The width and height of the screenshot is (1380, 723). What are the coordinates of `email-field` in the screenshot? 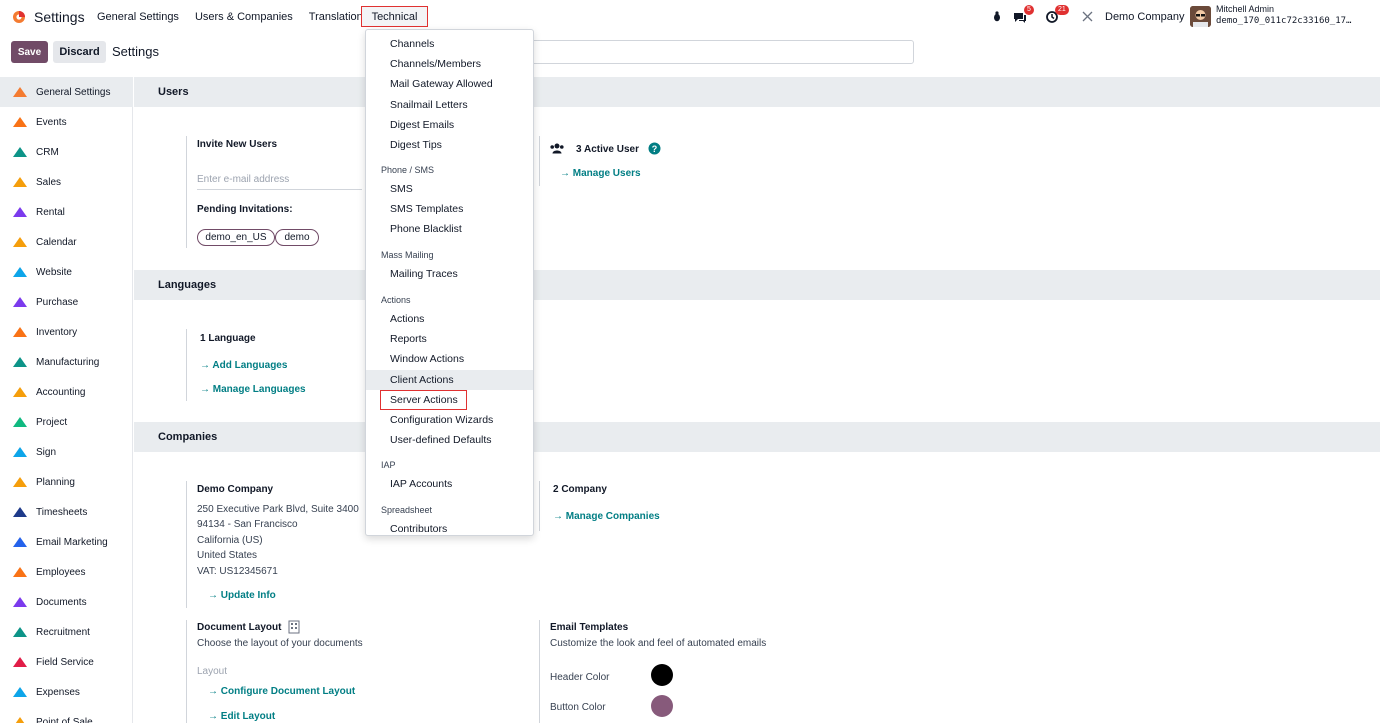 It's located at (279, 189).